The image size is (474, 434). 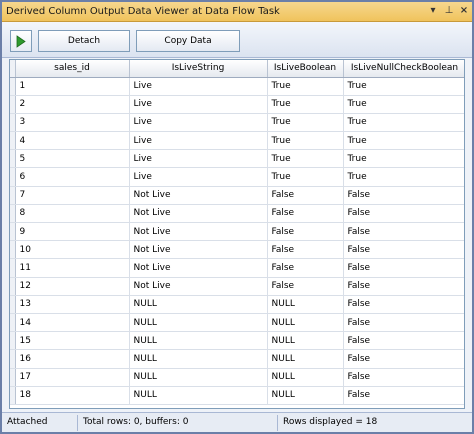 What do you see at coordinates (72, 123) in the screenshot?
I see `table-cell: 3` at bounding box center [72, 123].